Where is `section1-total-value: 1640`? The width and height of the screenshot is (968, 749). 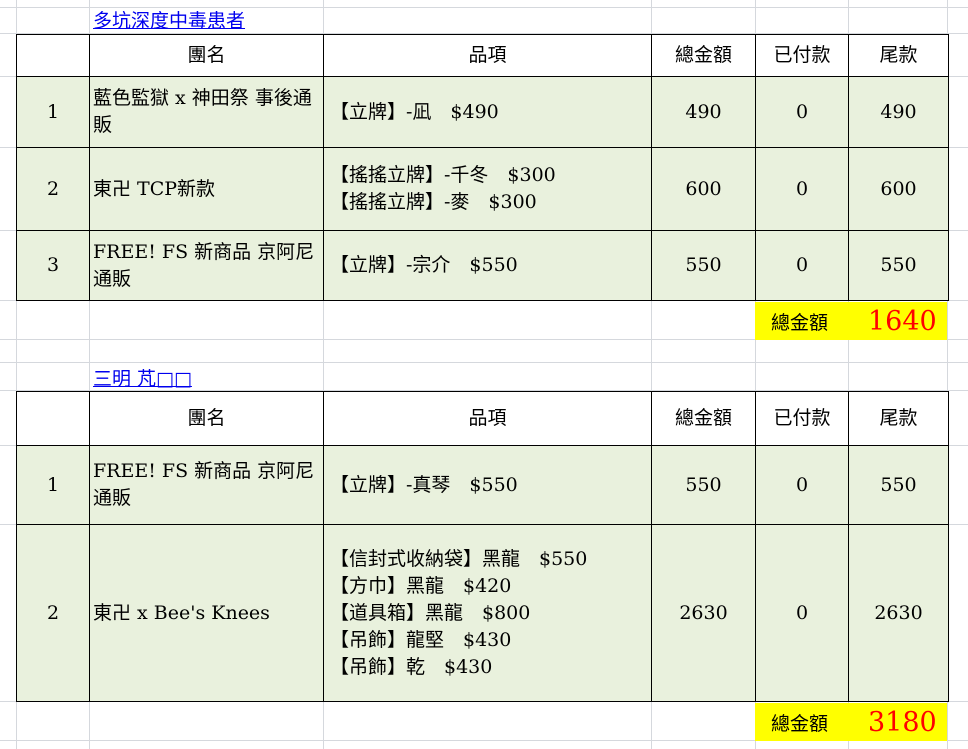
section1-total-value: 1640 is located at coordinates (902, 321).